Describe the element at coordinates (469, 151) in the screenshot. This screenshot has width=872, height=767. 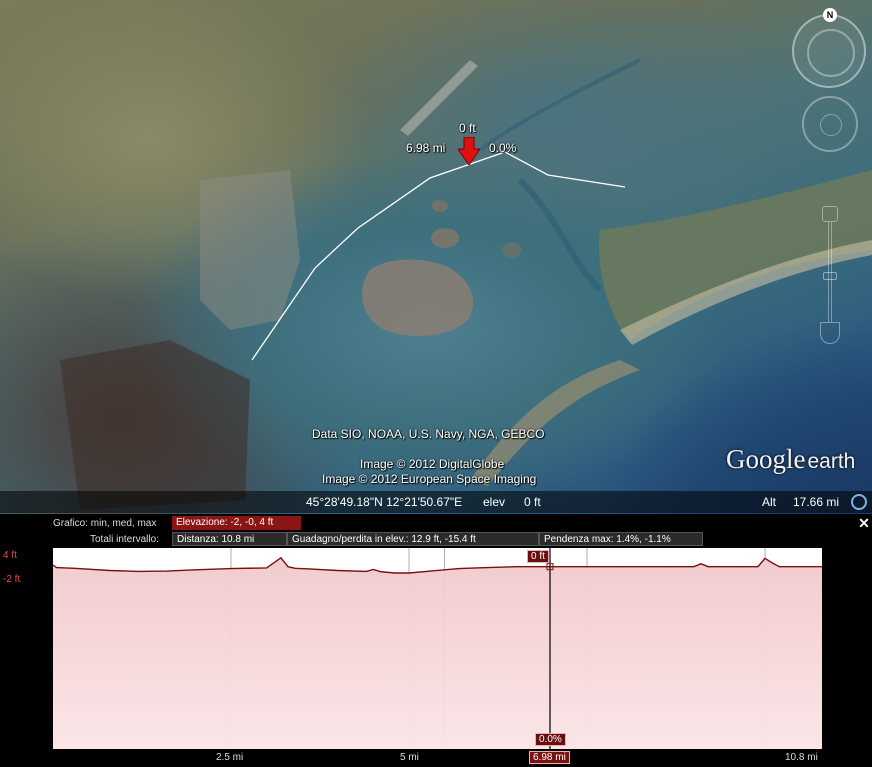
I see `position-arrow-icon` at that location.